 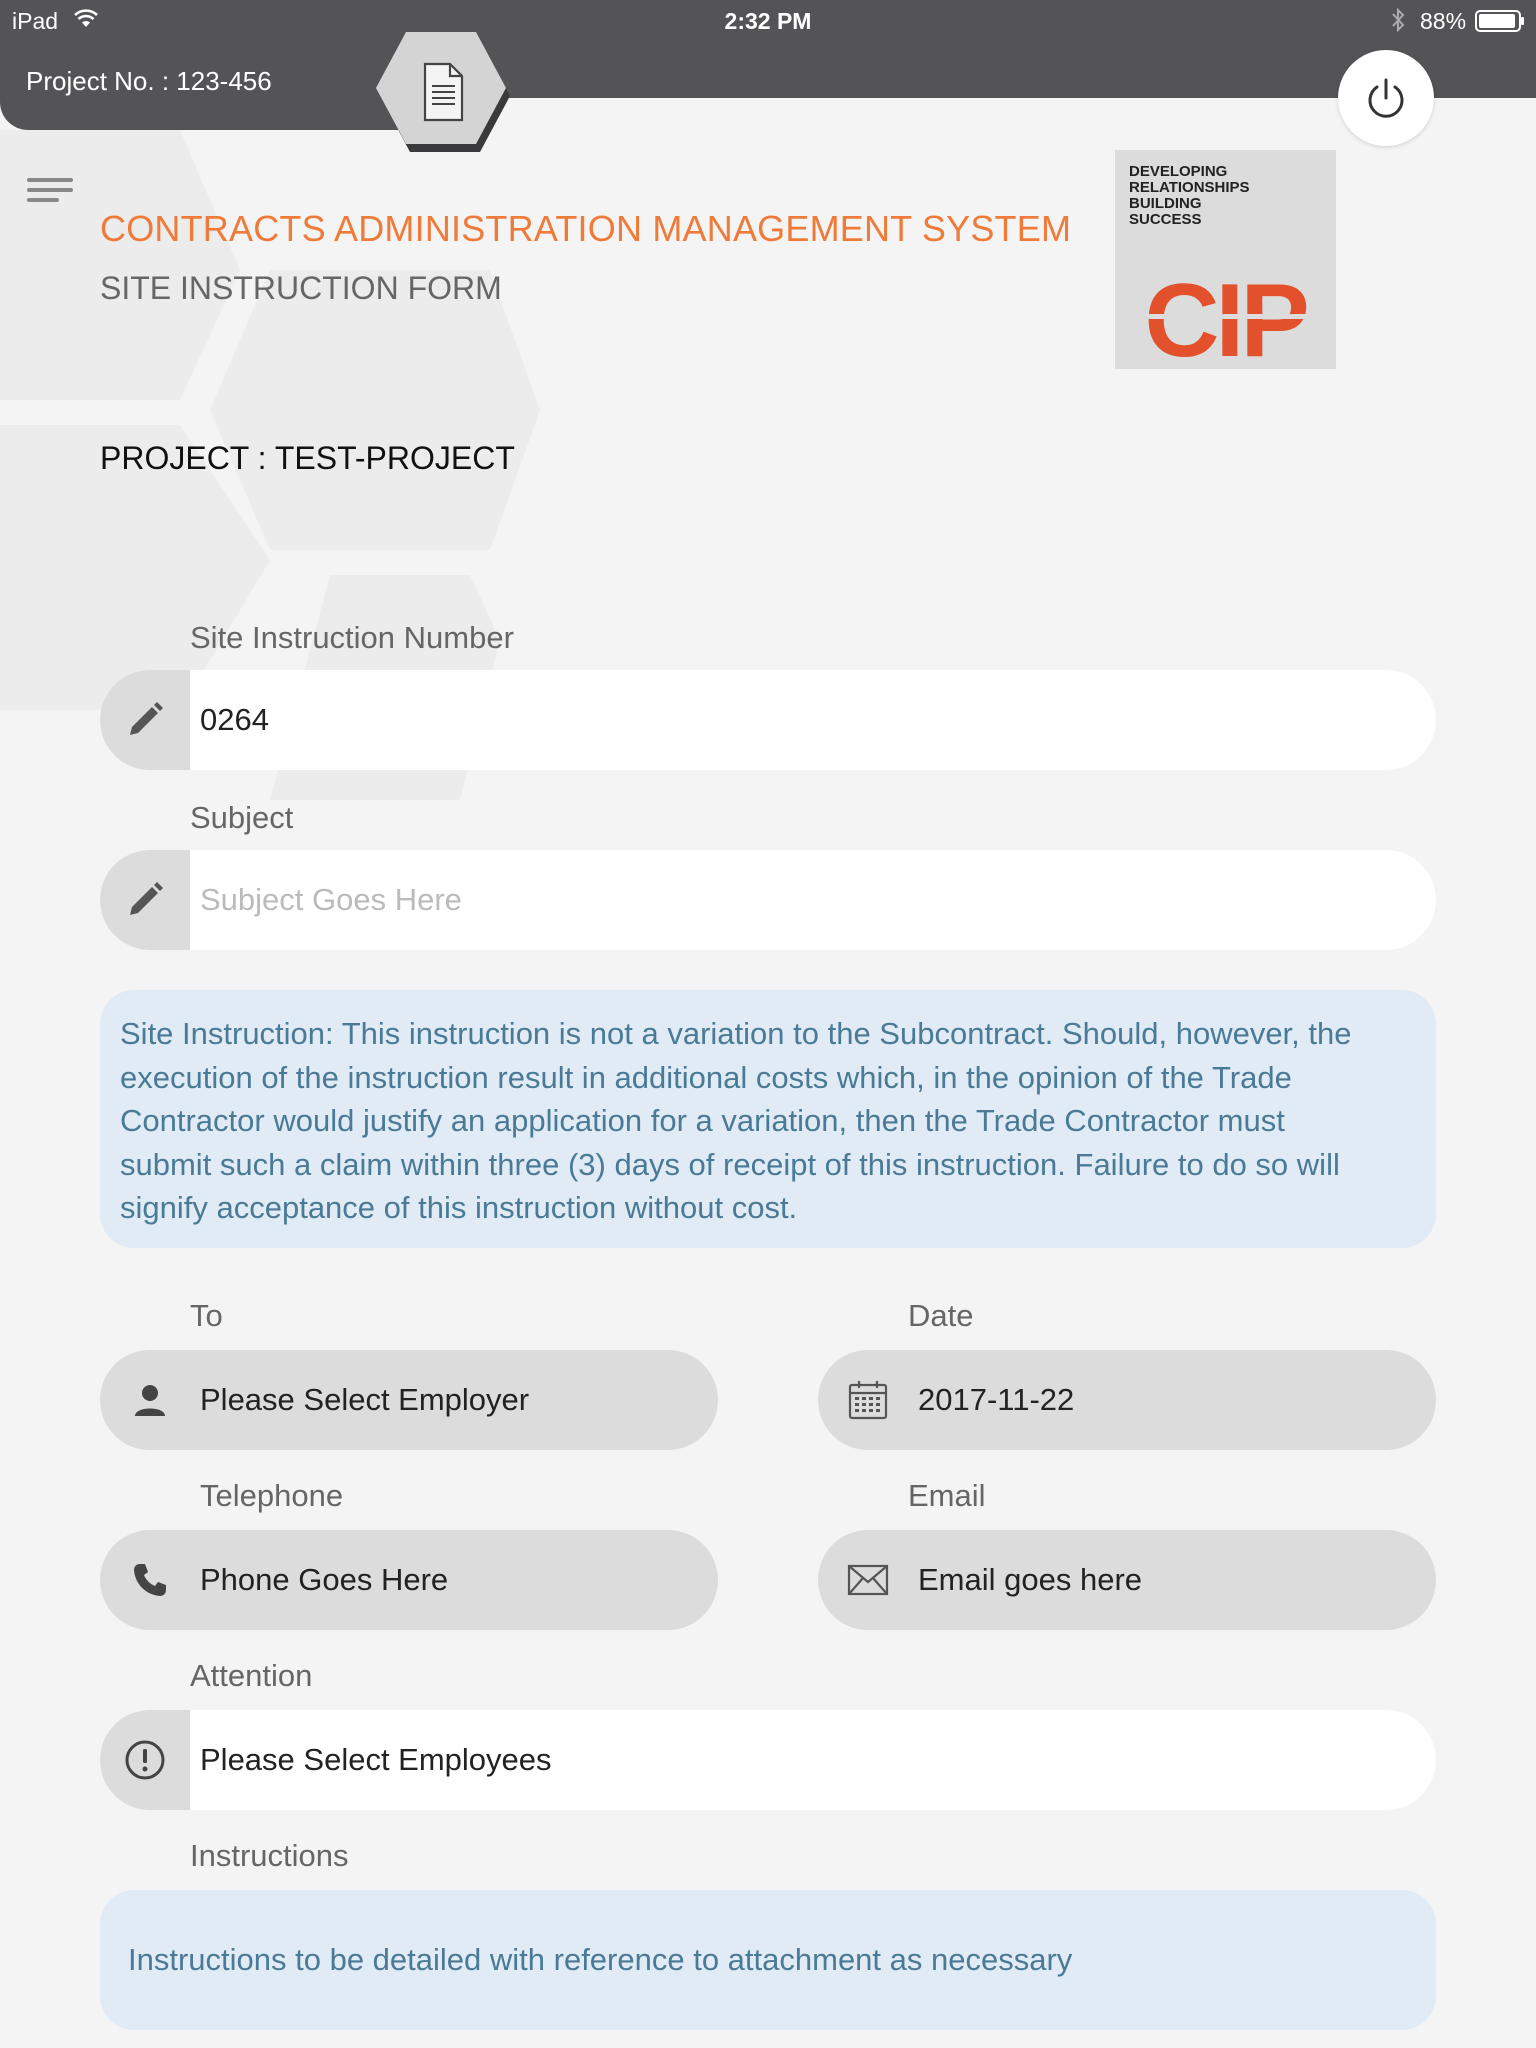 I want to click on menu-icon, so click(x=50, y=190).